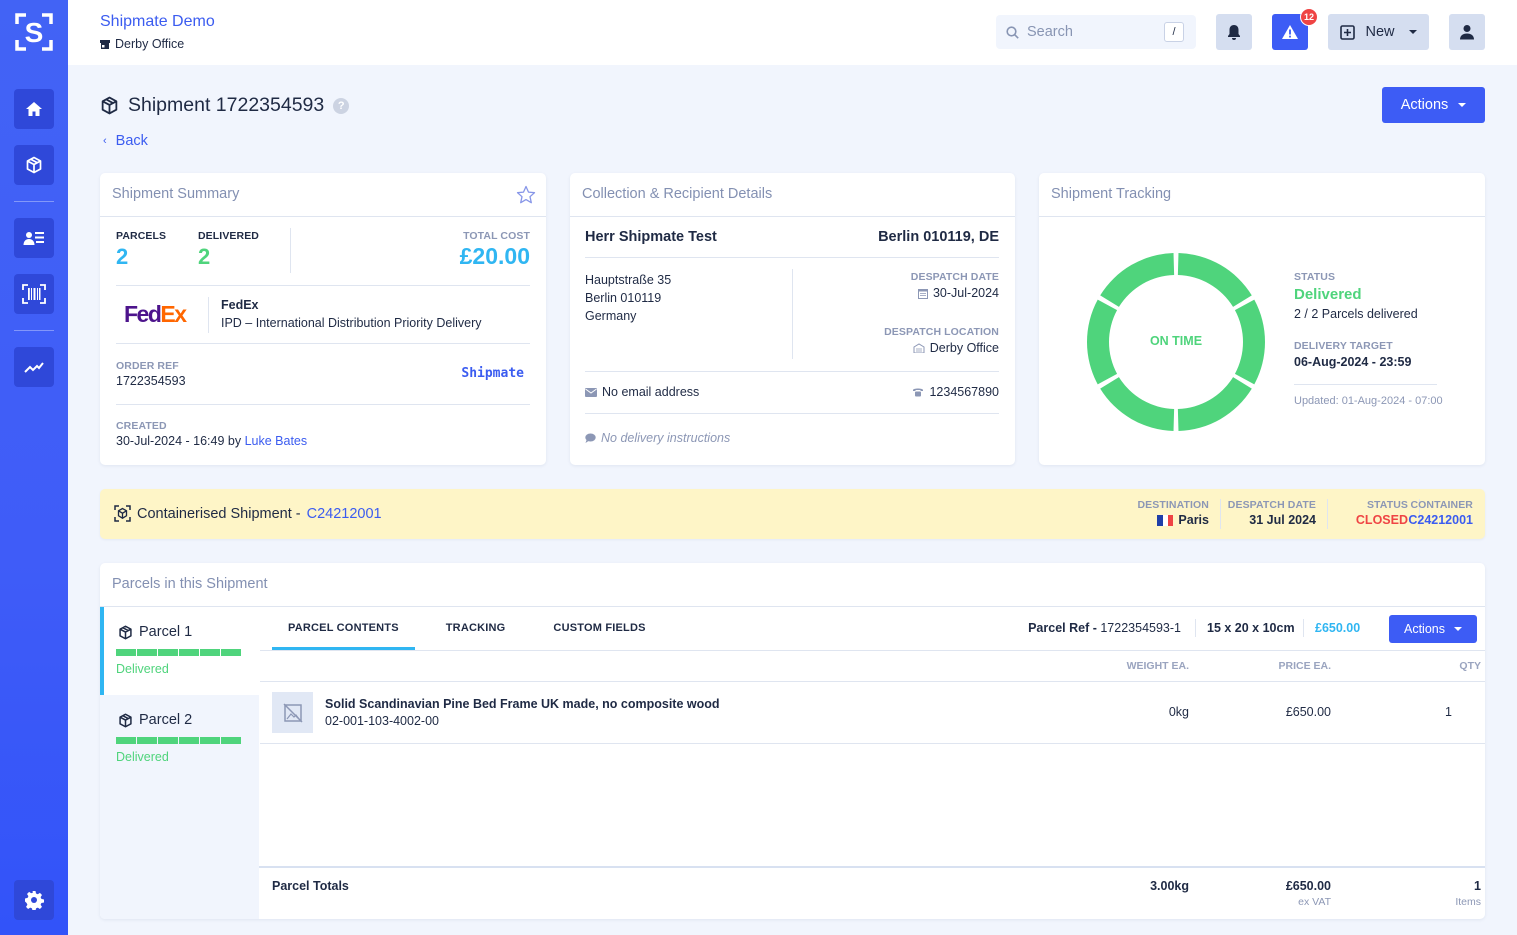 Image resolution: width=1517 pixels, height=935 pixels. Describe the element at coordinates (1251, 628) in the screenshot. I see `parcel-dimensions: 15 x 20 x 10cm` at that location.